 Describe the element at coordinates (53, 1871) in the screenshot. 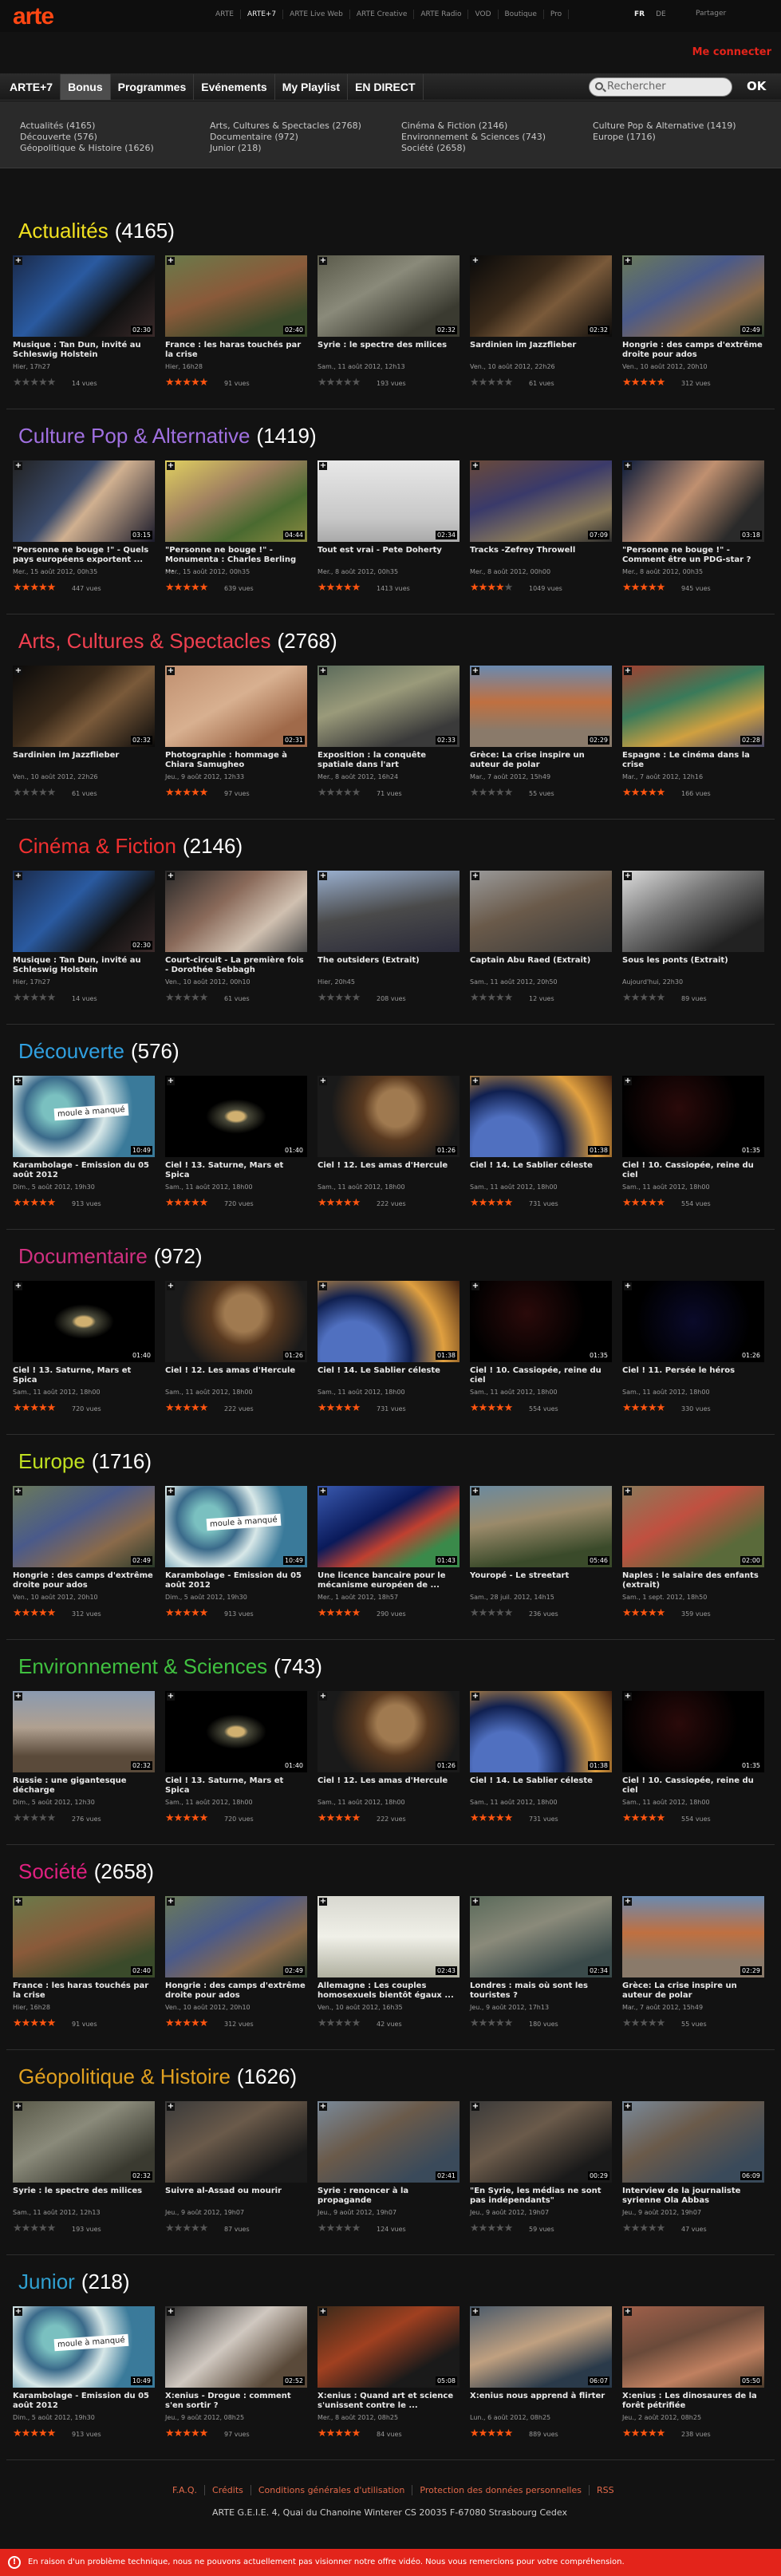

I see `section-category-name: Société` at that location.